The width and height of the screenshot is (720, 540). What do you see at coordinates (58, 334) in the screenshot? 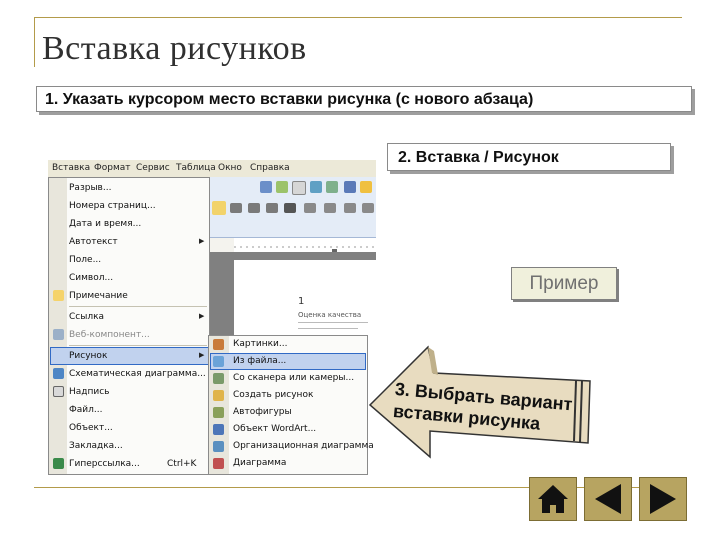
I see `web-component-icon` at bounding box center [58, 334].